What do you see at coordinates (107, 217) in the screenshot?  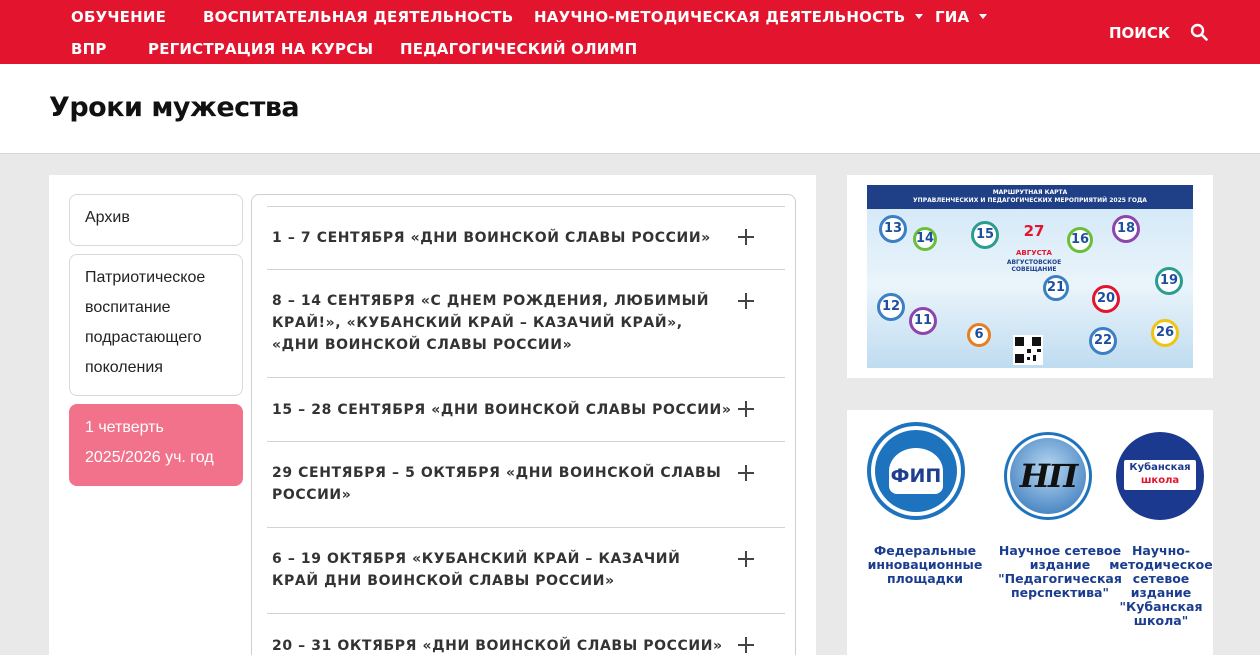 I see `sidebar-item-label: Архив` at bounding box center [107, 217].